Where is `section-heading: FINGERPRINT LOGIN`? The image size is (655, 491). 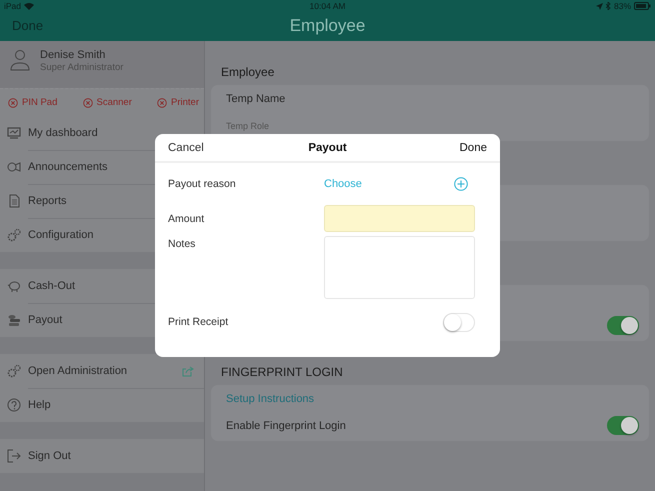 section-heading: FINGERPRINT LOGIN is located at coordinates (282, 372).